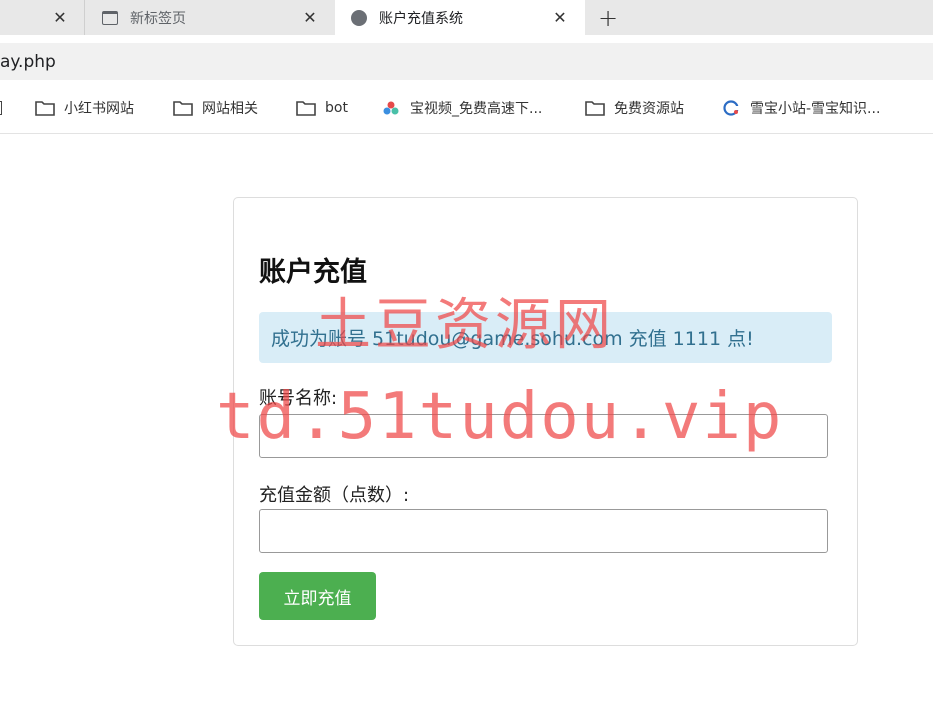 This screenshot has width=933, height=721. I want to click on bookmark-partial-icon, so click(1, 108).